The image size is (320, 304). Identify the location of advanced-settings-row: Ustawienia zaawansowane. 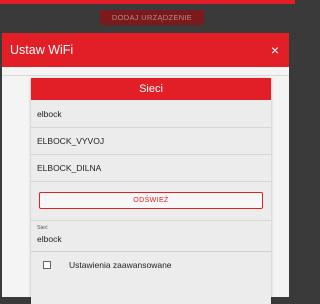
(151, 265).